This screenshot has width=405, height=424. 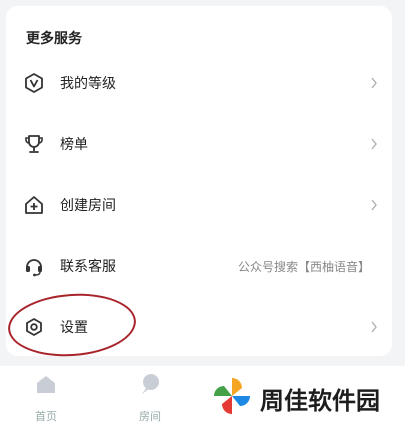 What do you see at coordinates (46, 416) in the screenshot?
I see `tab-label: 首页` at bounding box center [46, 416].